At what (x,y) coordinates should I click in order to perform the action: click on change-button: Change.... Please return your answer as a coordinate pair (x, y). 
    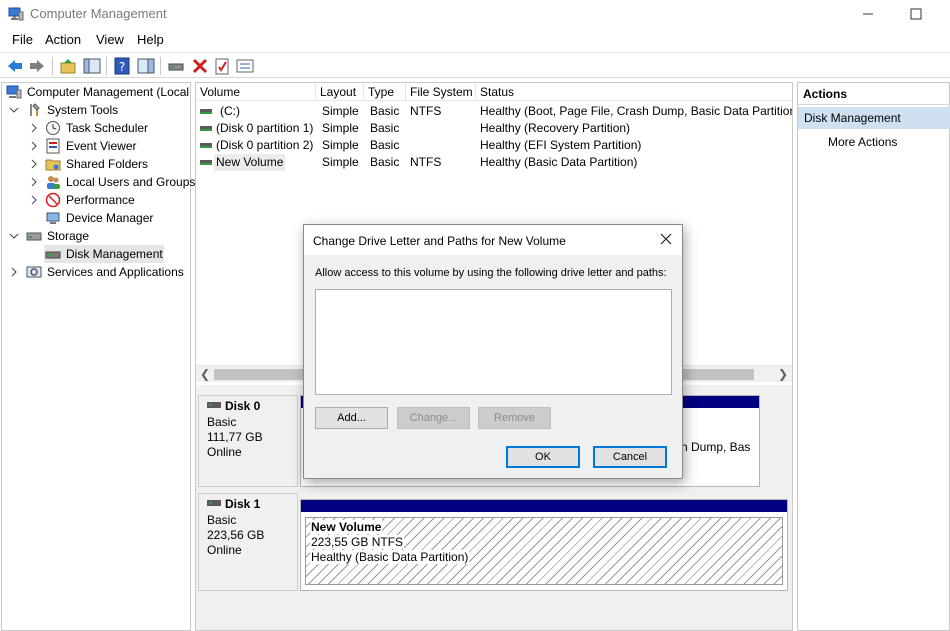
    Looking at the image, I should click on (433, 418).